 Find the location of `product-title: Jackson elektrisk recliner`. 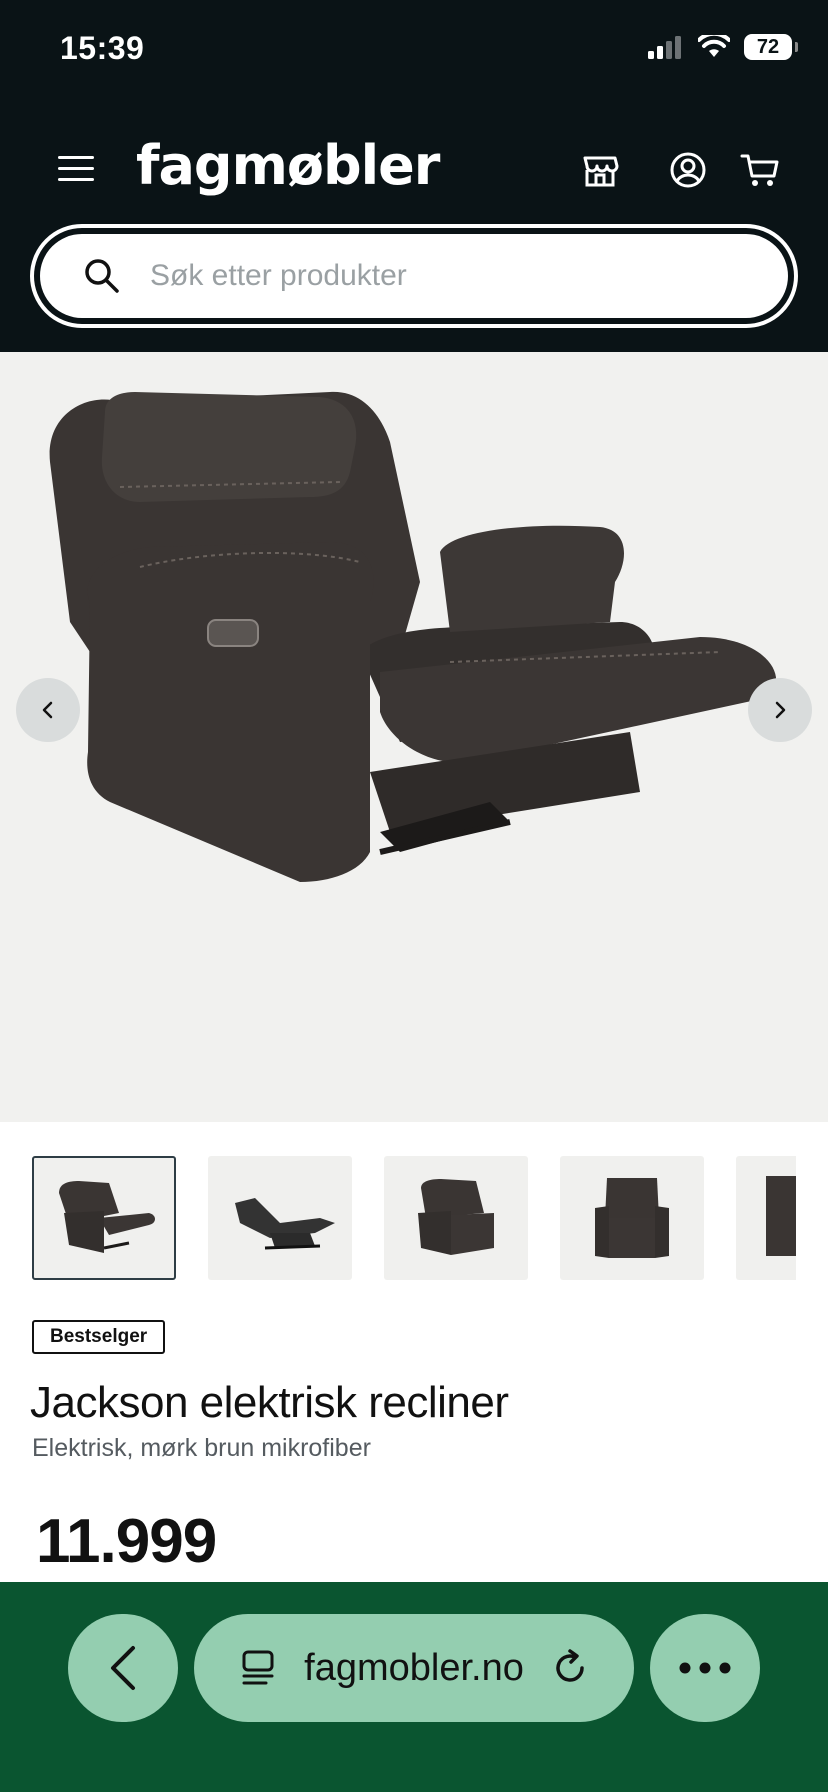

product-title: Jackson elektrisk recliner is located at coordinates (269, 1402).